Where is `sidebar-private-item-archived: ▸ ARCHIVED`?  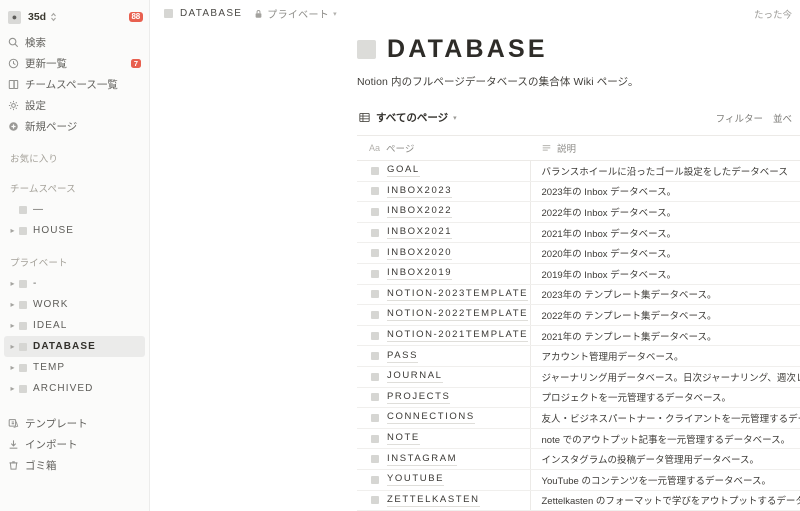
sidebar-private-item-archived: ▸ ARCHIVED is located at coordinates (74, 388).